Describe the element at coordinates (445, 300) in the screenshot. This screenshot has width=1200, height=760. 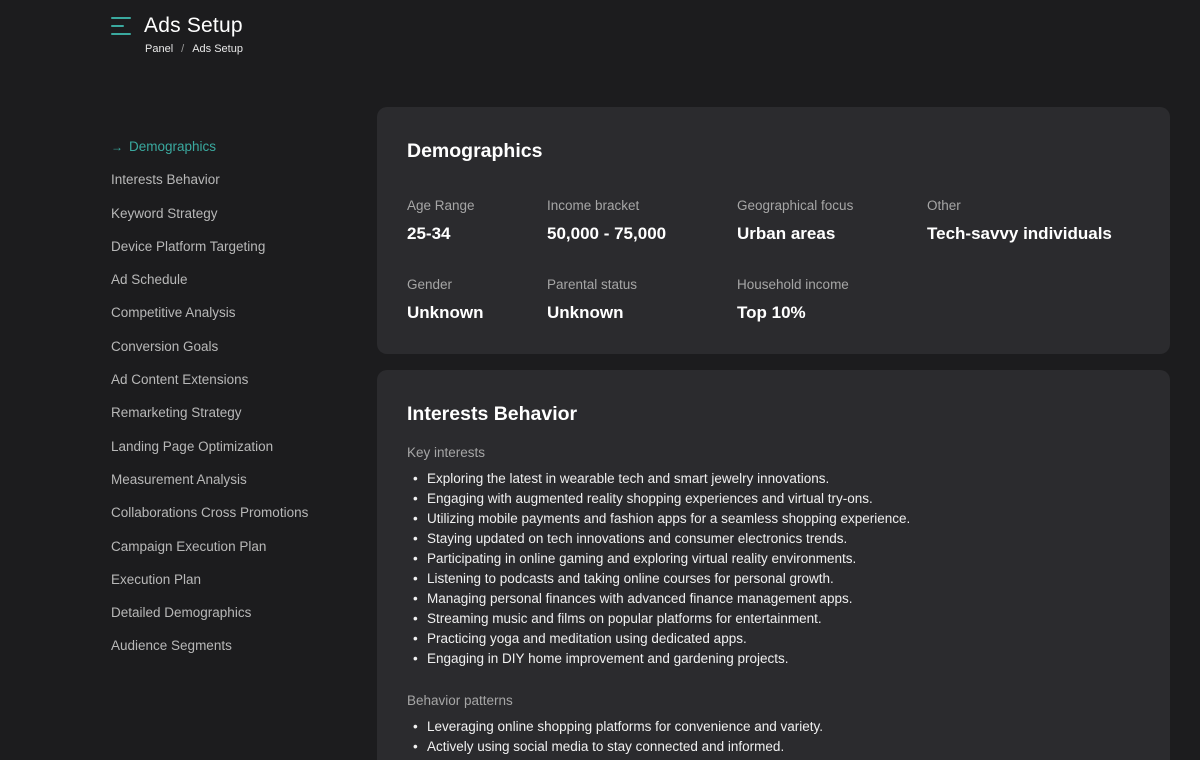
I see `gender-field: Gender Unknown` at that location.